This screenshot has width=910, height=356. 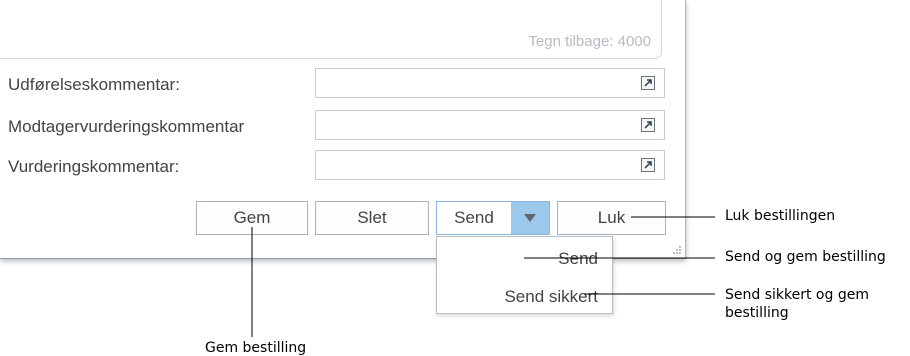 I want to click on callout-send-secure-line2: bestilling, so click(x=757, y=313).